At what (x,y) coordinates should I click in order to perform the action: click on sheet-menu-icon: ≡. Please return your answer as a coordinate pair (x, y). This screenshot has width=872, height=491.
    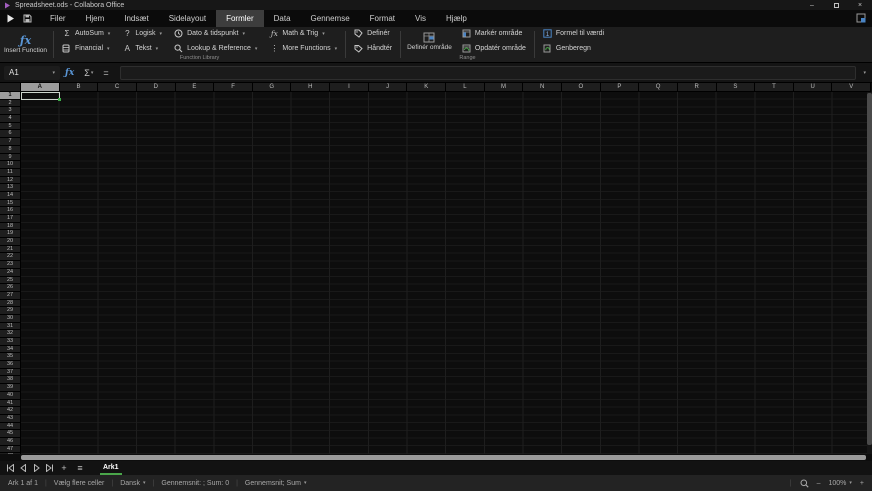
    Looking at the image, I should click on (80, 468).